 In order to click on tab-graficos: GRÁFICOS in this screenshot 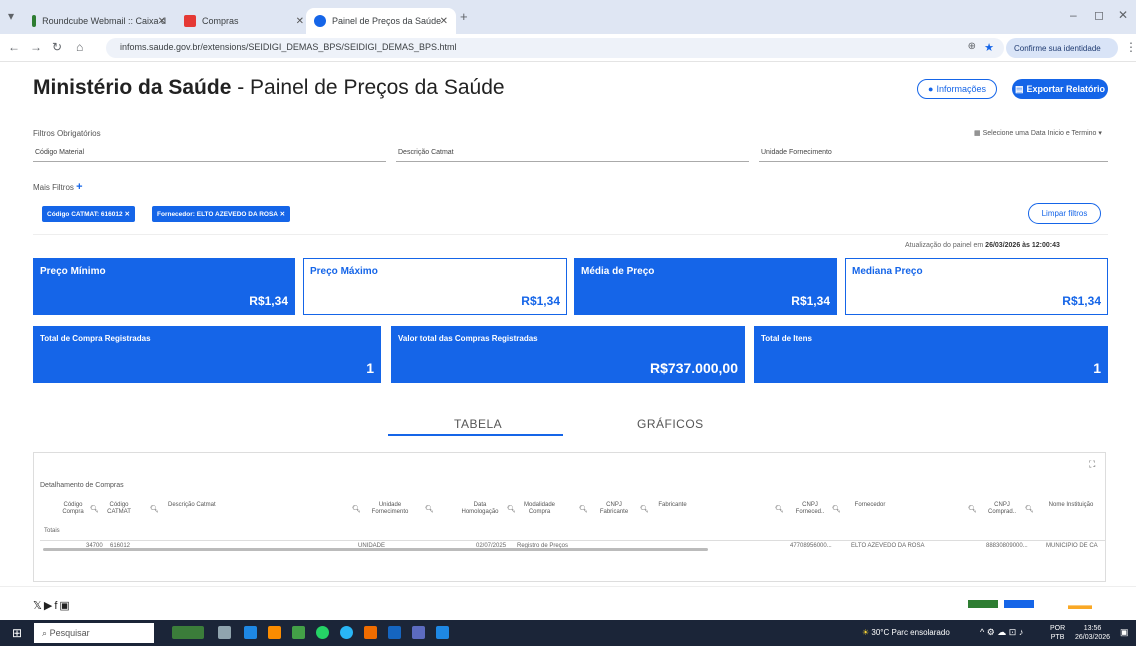, I will do `click(670, 424)`.